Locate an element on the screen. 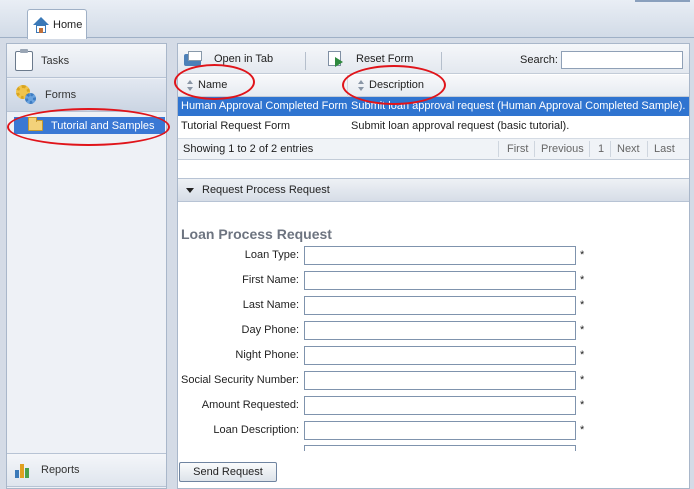  section-title: Request Process Request is located at coordinates (266, 190).